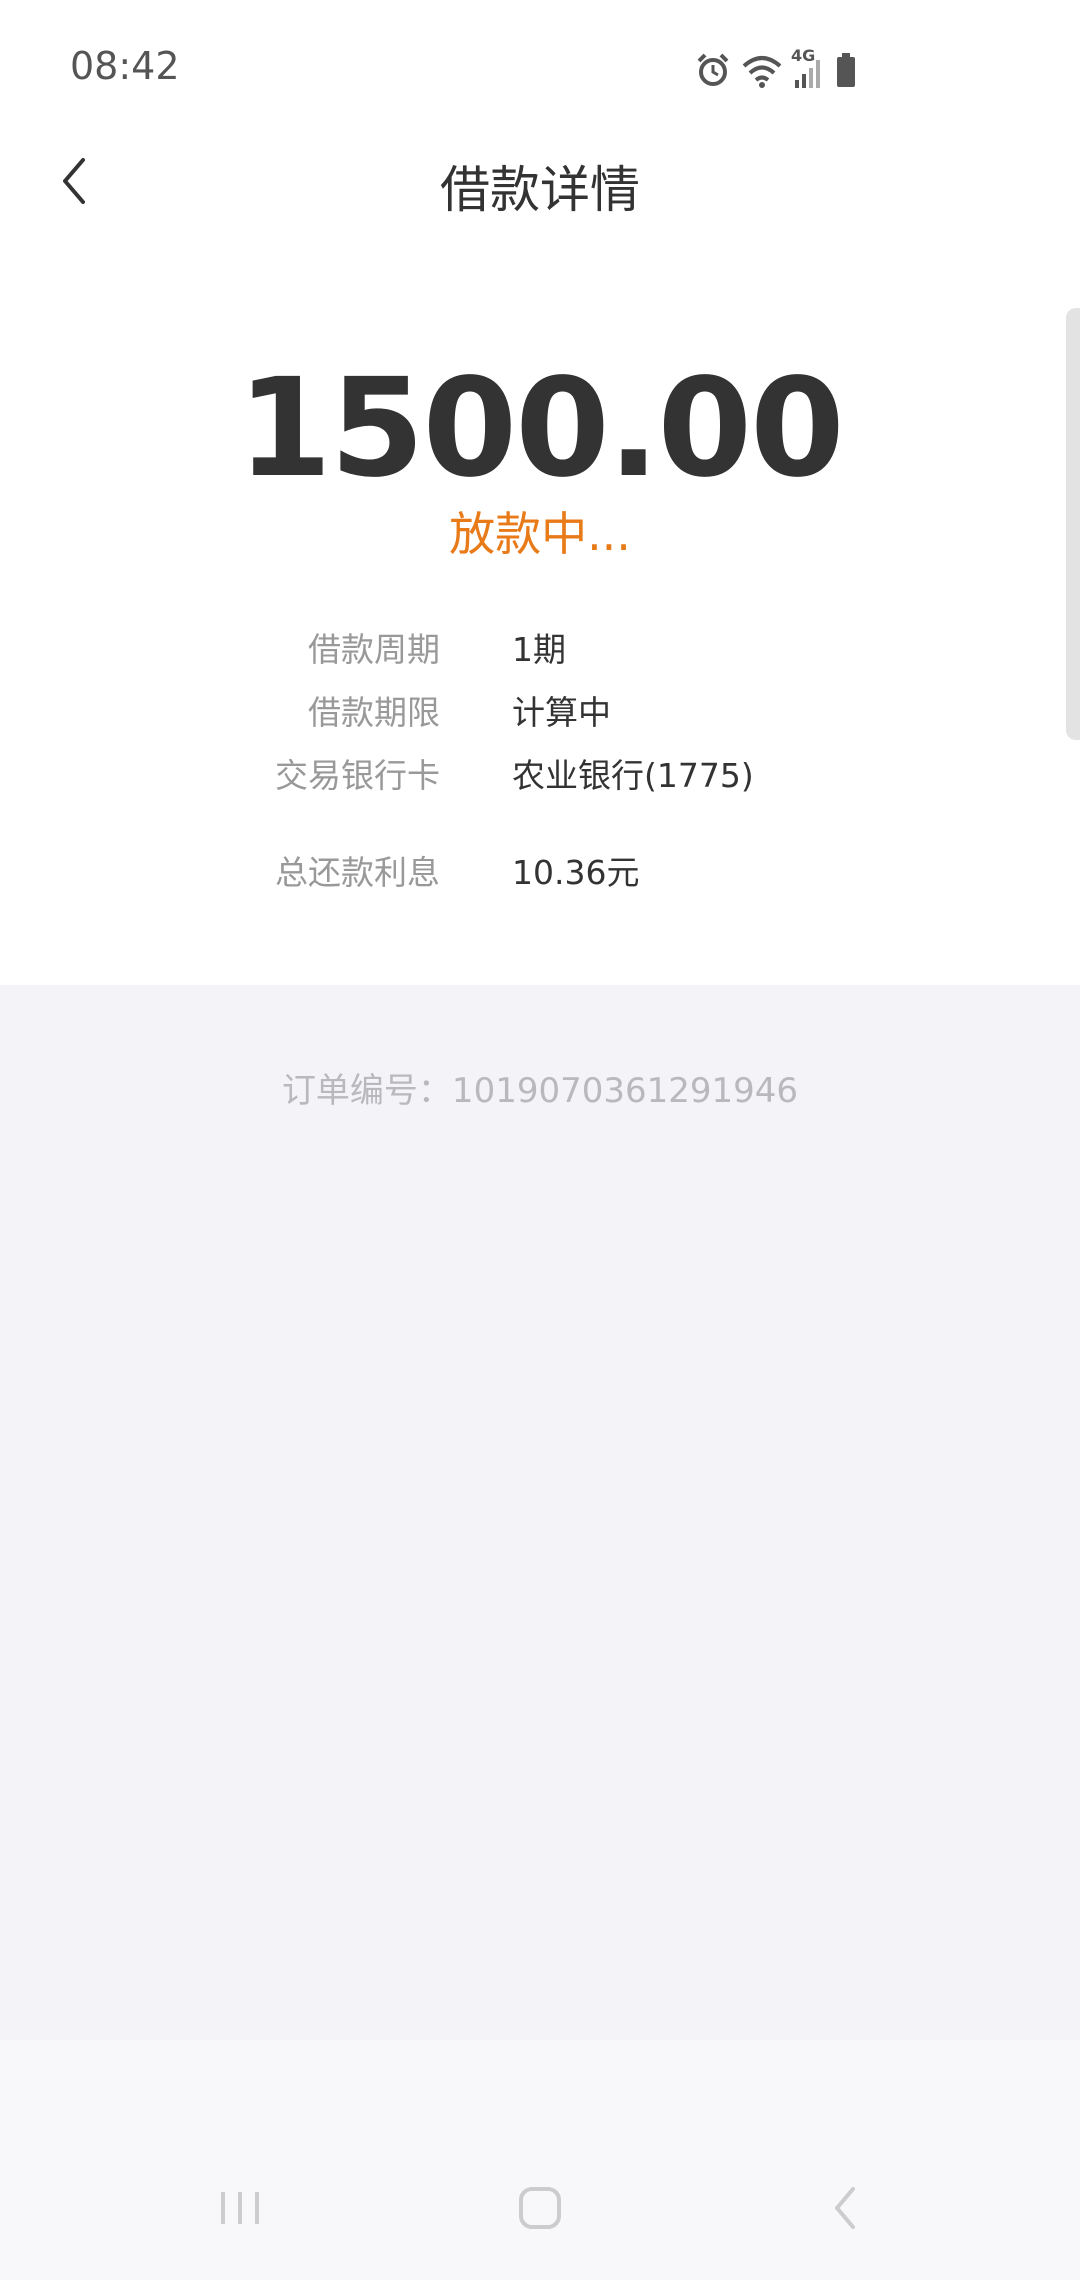 The height and width of the screenshot is (2280, 1080). I want to click on detail-row-term: 借款期限 计算中, so click(540, 706).